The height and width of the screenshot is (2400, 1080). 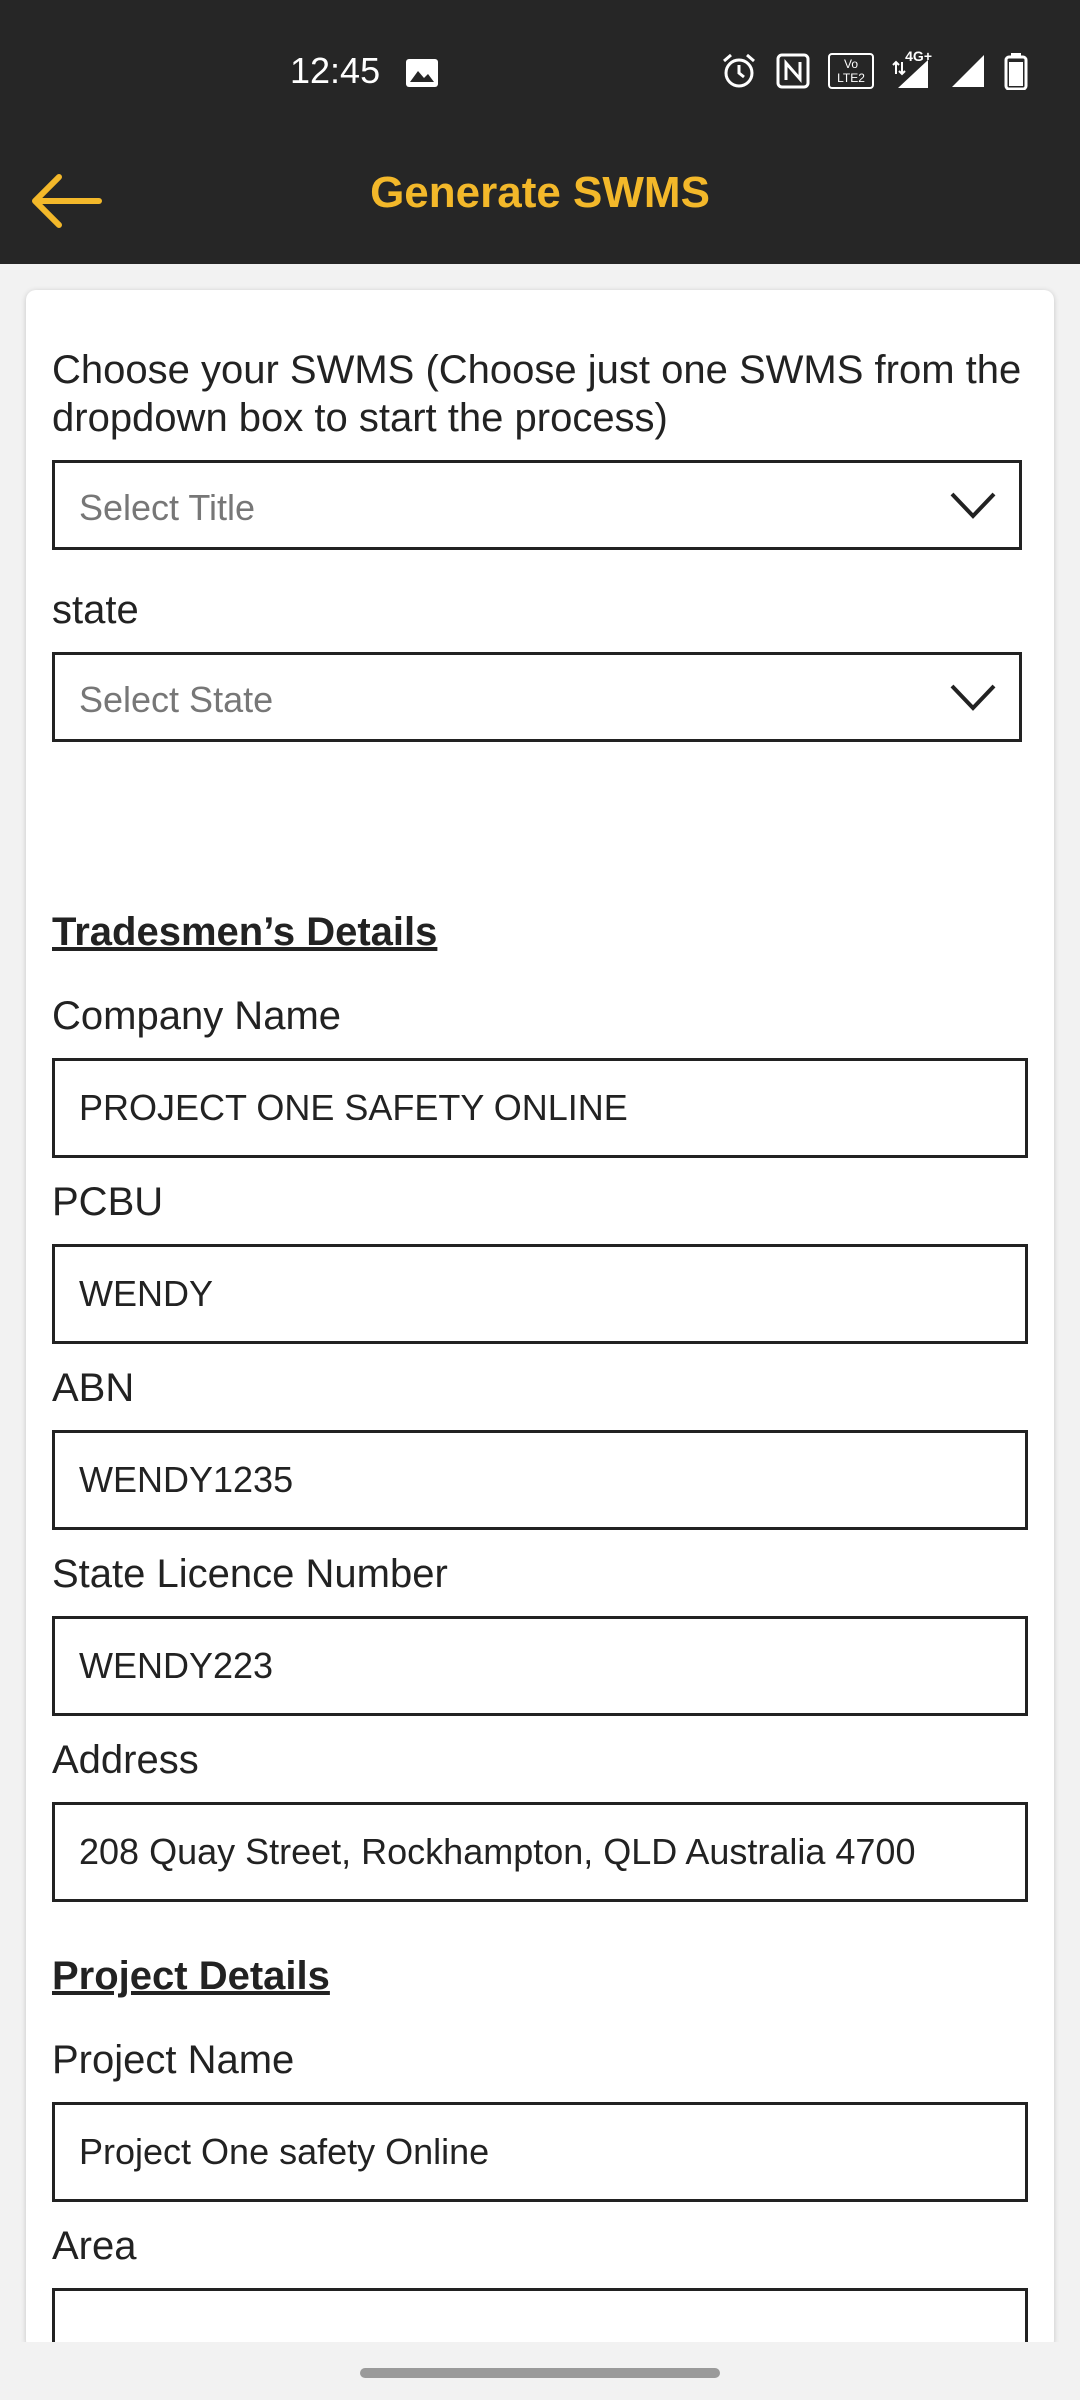 I want to click on volte-label: Vo LTE2, so click(x=851, y=71).